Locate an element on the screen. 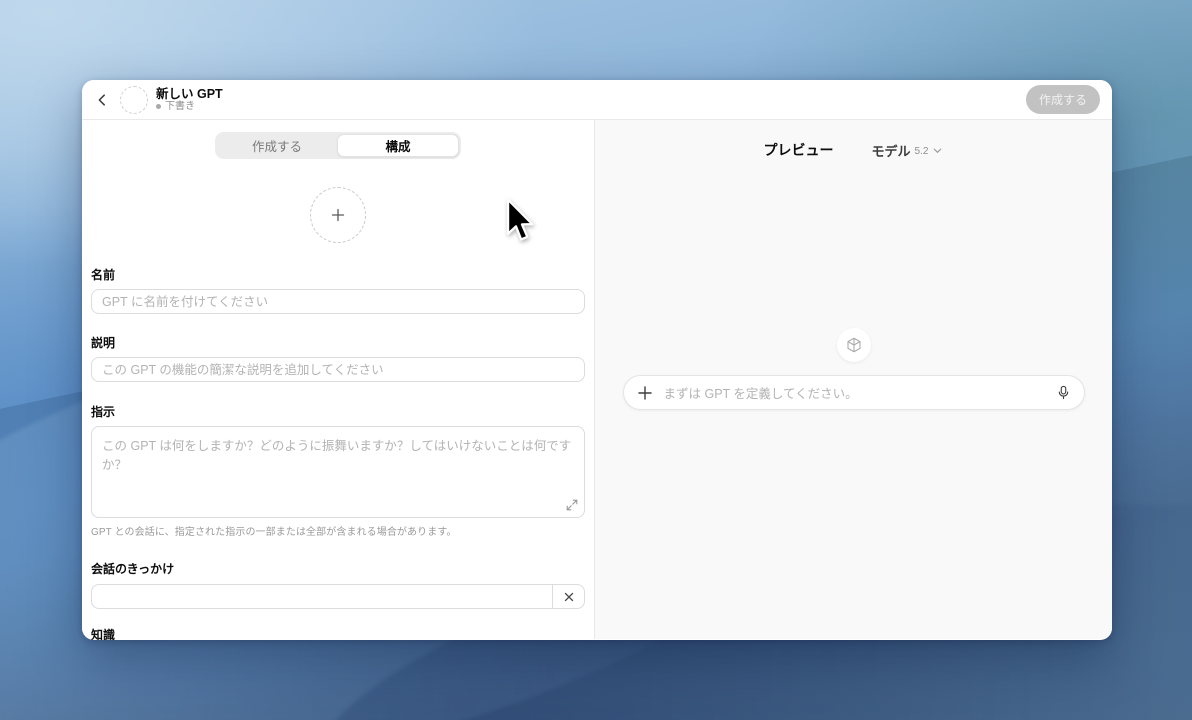  create-button: 作成する is located at coordinates (1062, 99).